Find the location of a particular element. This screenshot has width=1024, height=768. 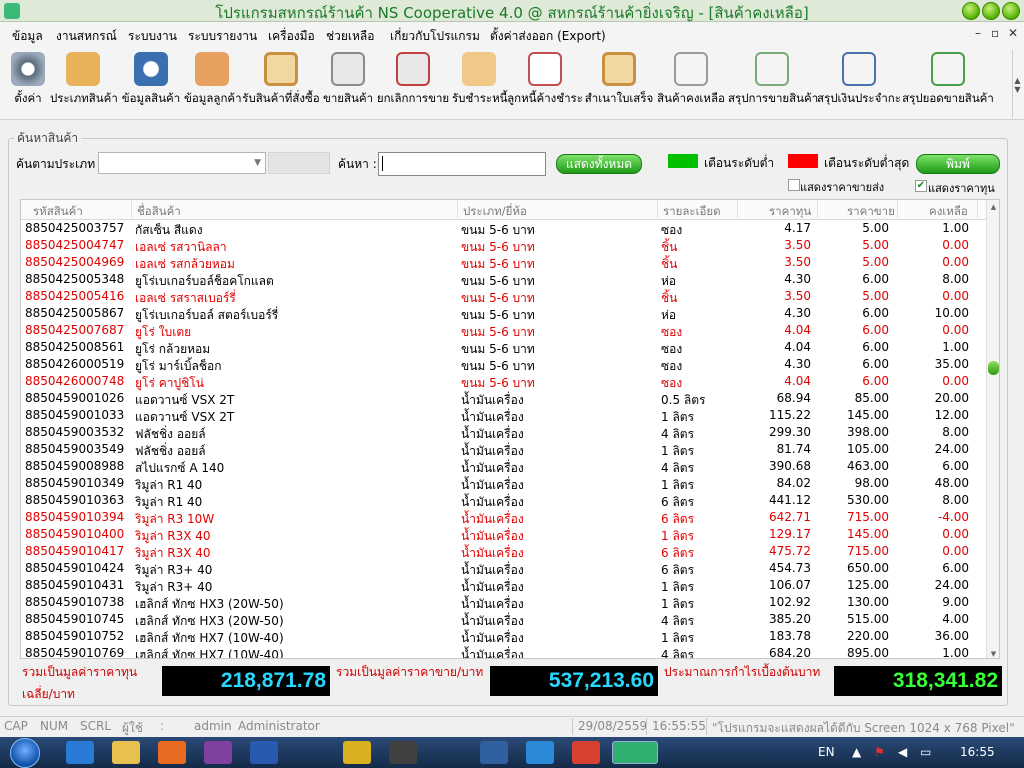

menu-data: ข้อมูล is located at coordinates (27, 36).